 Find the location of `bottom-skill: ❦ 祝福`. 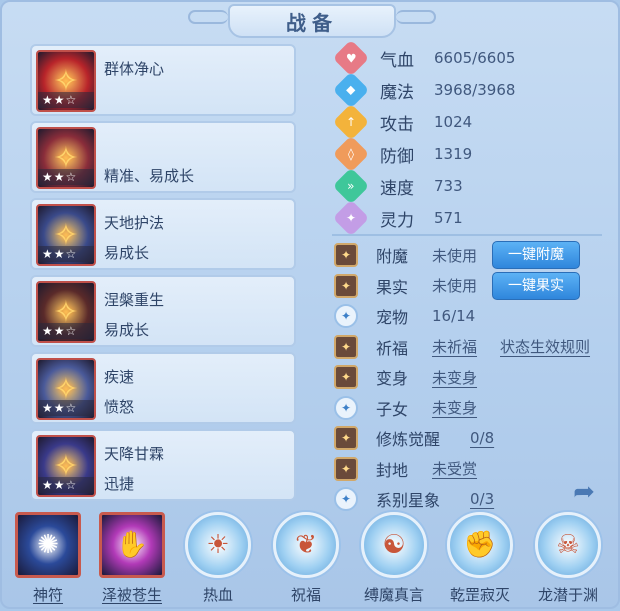

bottom-skill: ❦ 祝福 is located at coordinates (306, 558).